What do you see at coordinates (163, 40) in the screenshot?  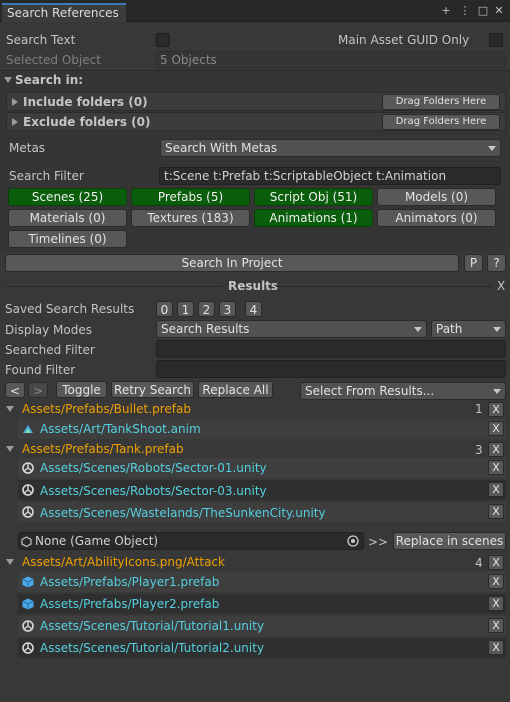 I see `search-text-checkbox` at bounding box center [163, 40].